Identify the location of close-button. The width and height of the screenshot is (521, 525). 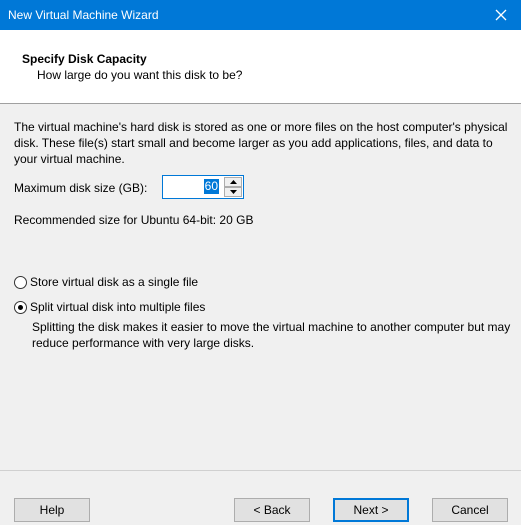
(501, 15).